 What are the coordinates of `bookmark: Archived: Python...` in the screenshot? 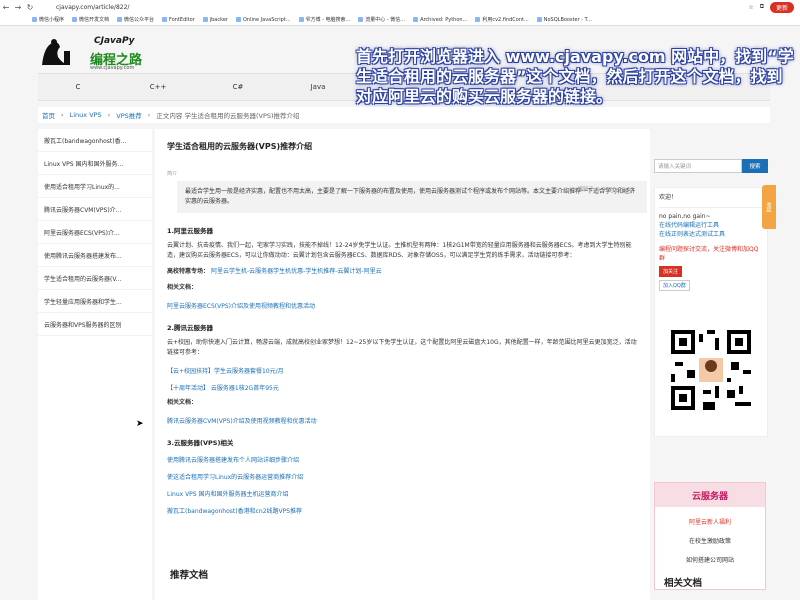 It's located at (440, 20).